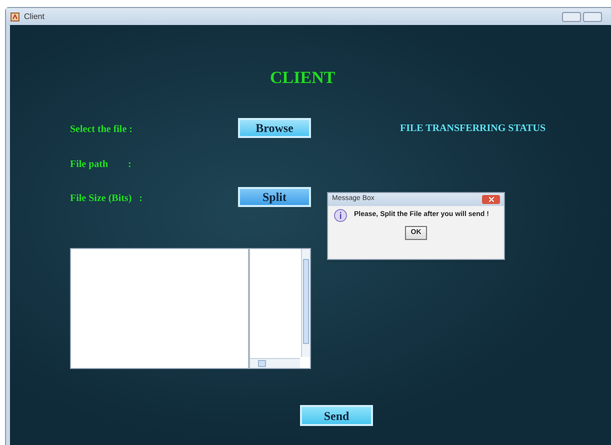  I want to click on minimize-button, so click(571, 17).